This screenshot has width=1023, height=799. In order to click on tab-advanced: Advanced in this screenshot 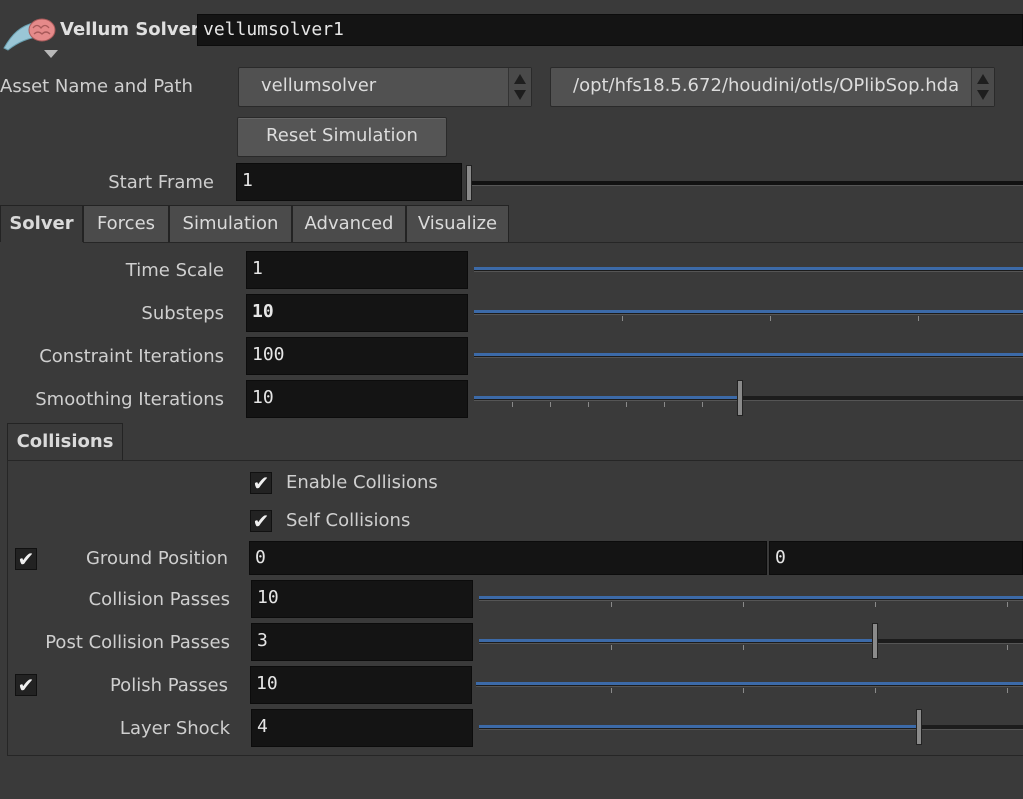, I will do `click(349, 223)`.